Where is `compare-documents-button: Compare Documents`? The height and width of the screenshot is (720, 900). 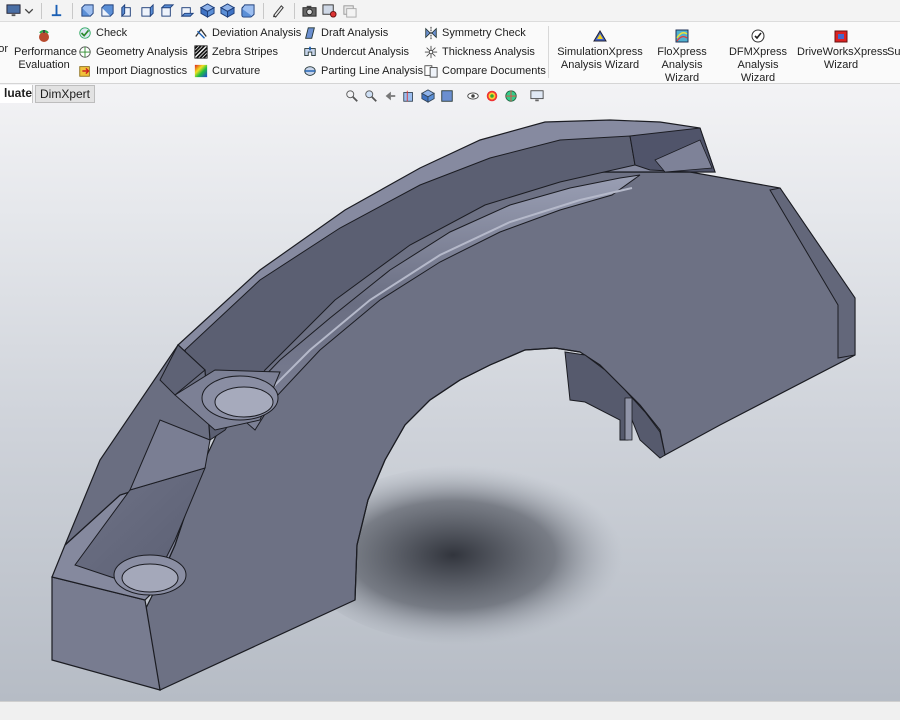 compare-documents-button: Compare Documents is located at coordinates (485, 71).